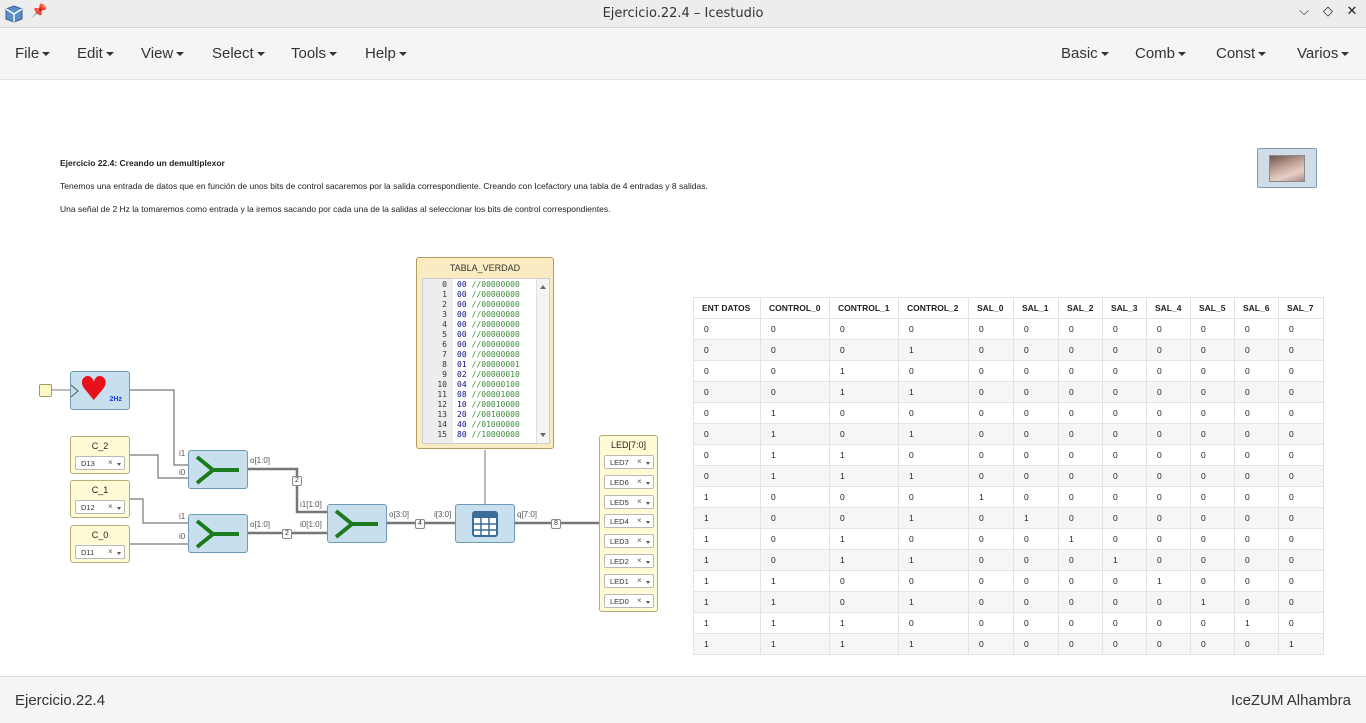  I want to click on line-number: 14, so click(442, 424).